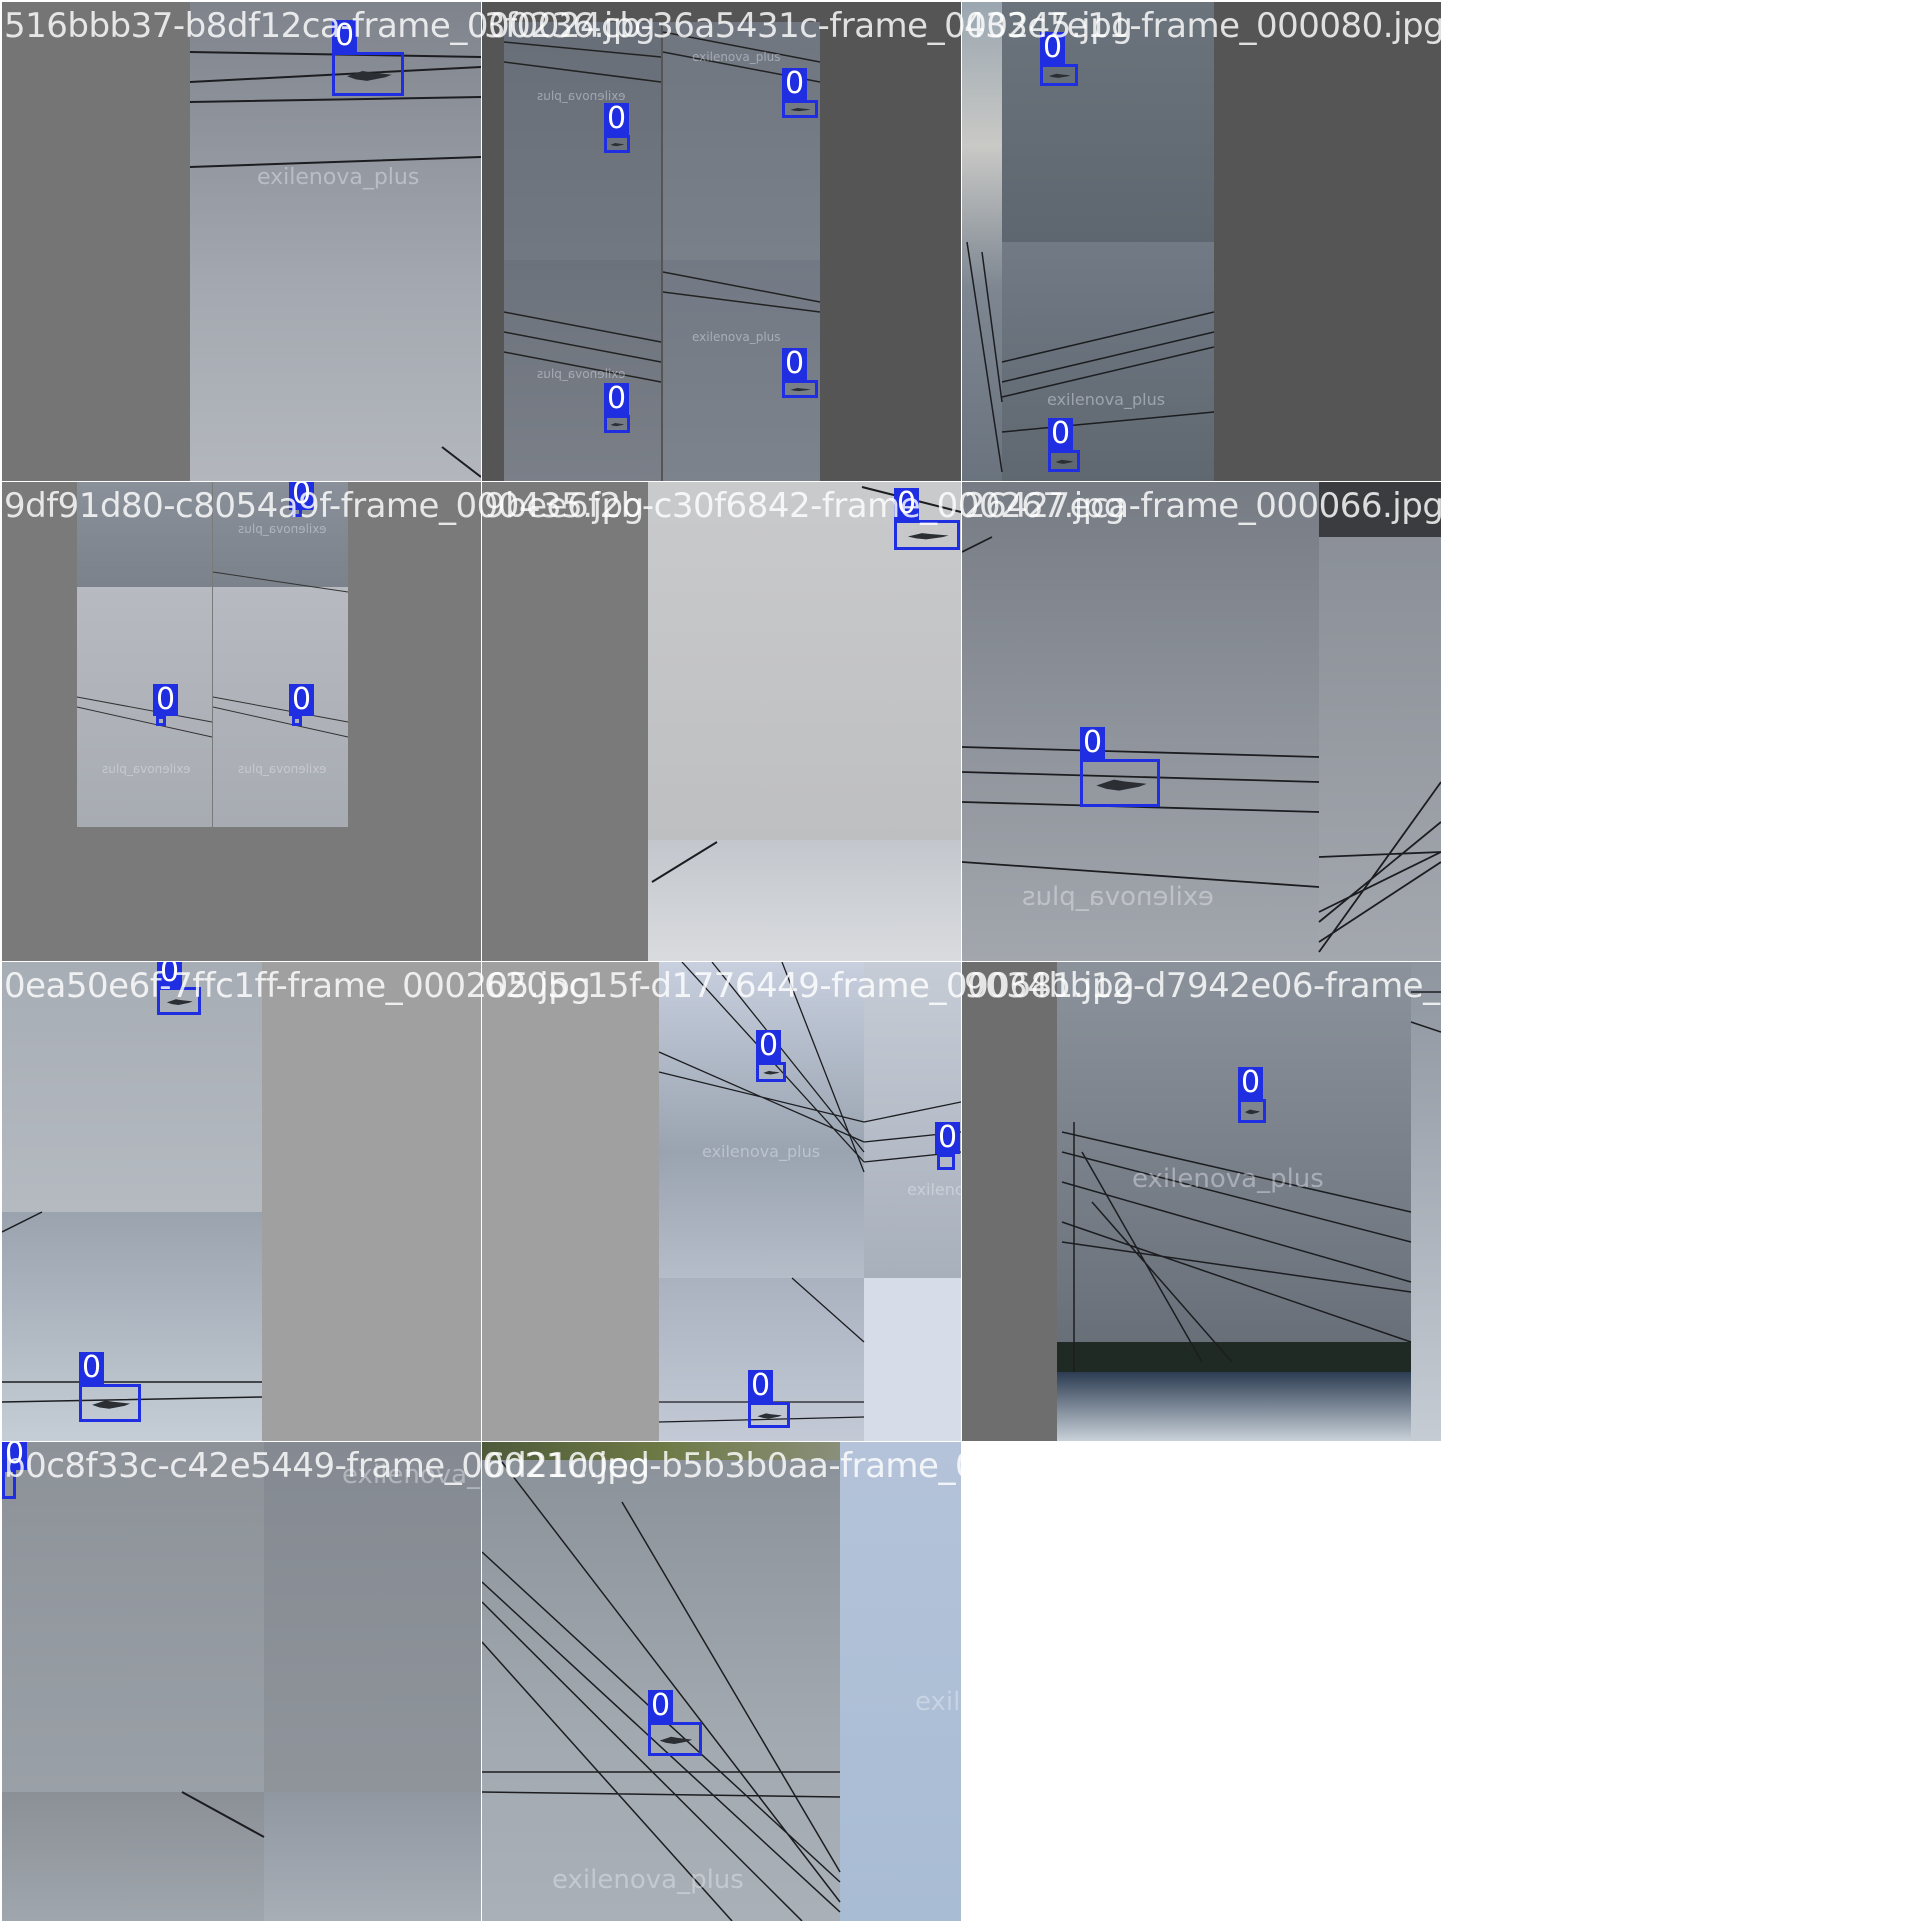  I want to click on mosaic-tile-9: exilenova_plus 0, so click(1201, 1201).